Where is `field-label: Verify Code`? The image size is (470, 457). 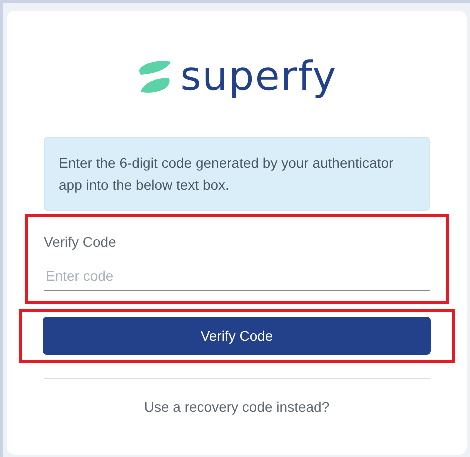
field-label: Verify Code is located at coordinates (81, 242).